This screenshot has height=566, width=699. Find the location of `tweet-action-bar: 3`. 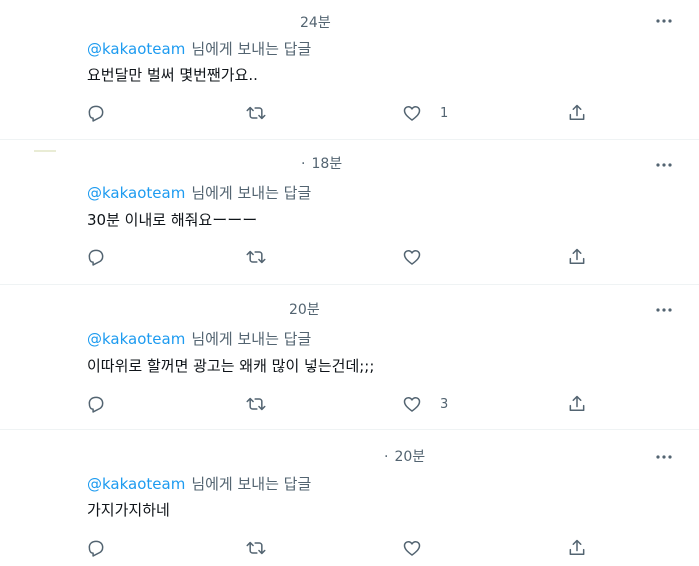

tweet-action-bar: 3 is located at coordinates (349, 404).